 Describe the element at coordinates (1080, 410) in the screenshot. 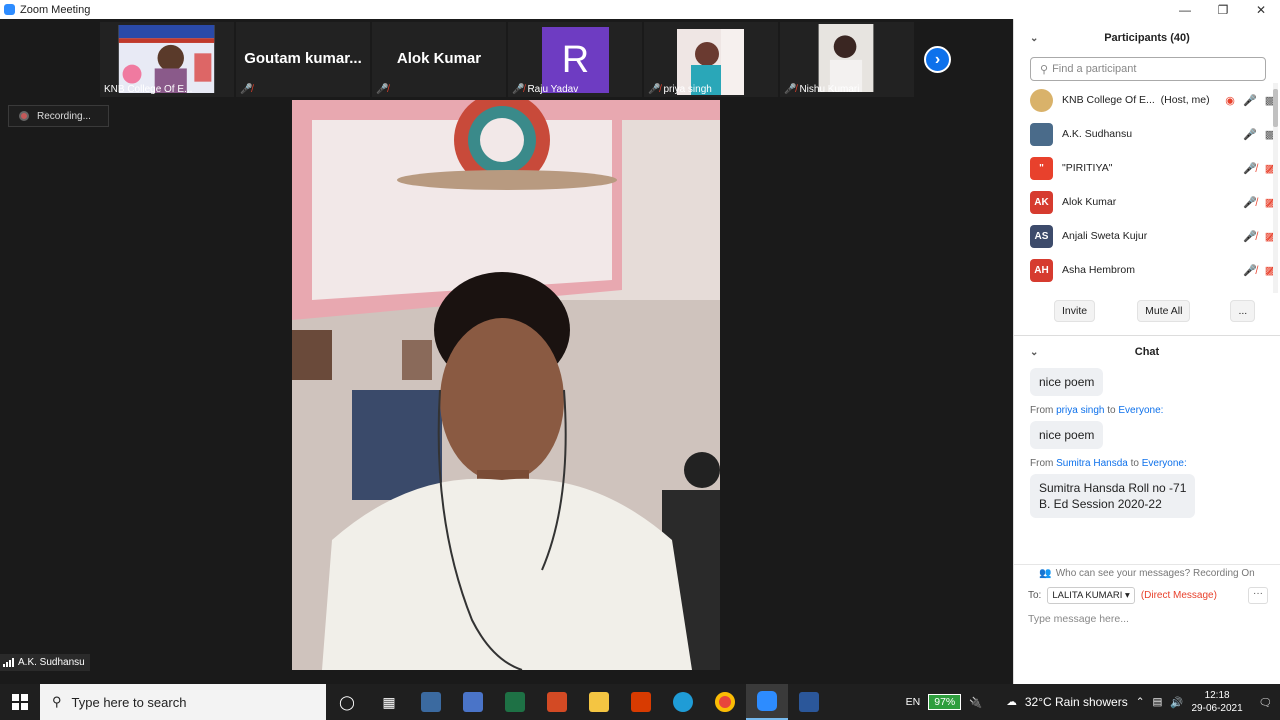

I see `sender-name: priya singh` at that location.